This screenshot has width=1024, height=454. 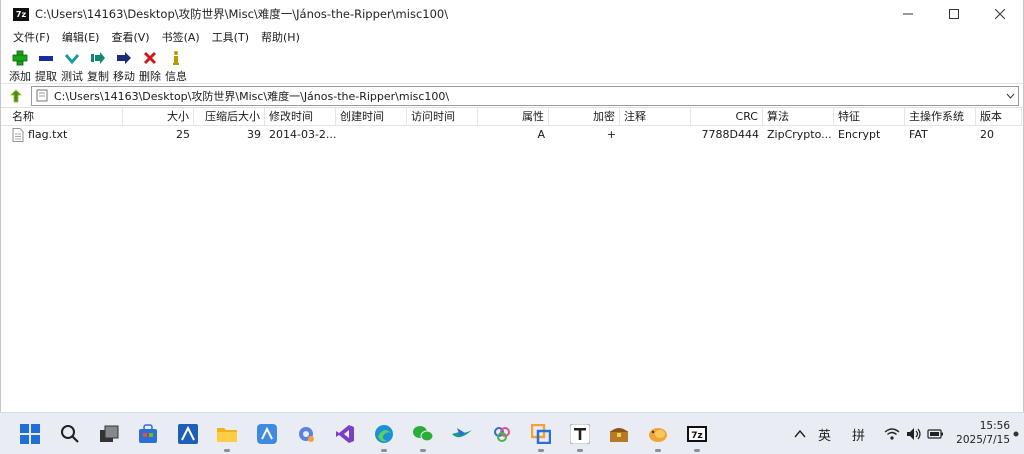 What do you see at coordinates (98, 66) in the screenshot?
I see `copy-button: 复制` at bounding box center [98, 66].